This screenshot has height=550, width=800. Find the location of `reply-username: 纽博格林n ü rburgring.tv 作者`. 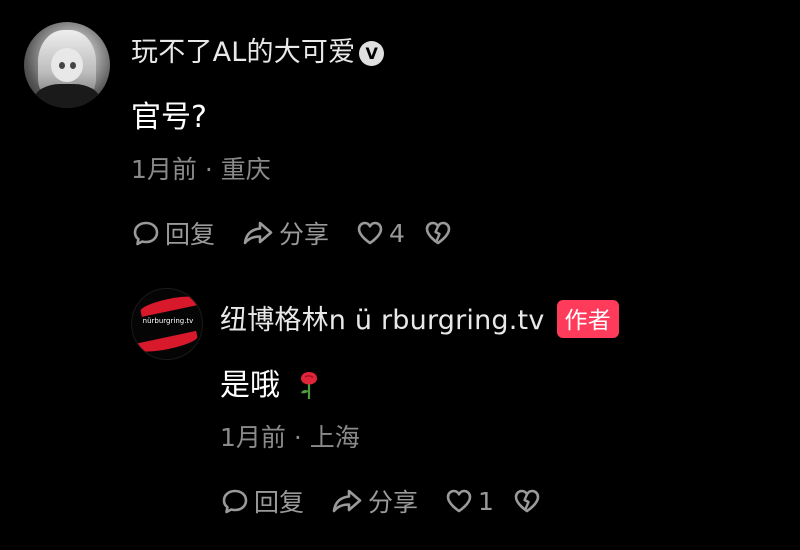

reply-username: 纽博格林n ü rburgring.tv 作者 is located at coordinates (419, 318).